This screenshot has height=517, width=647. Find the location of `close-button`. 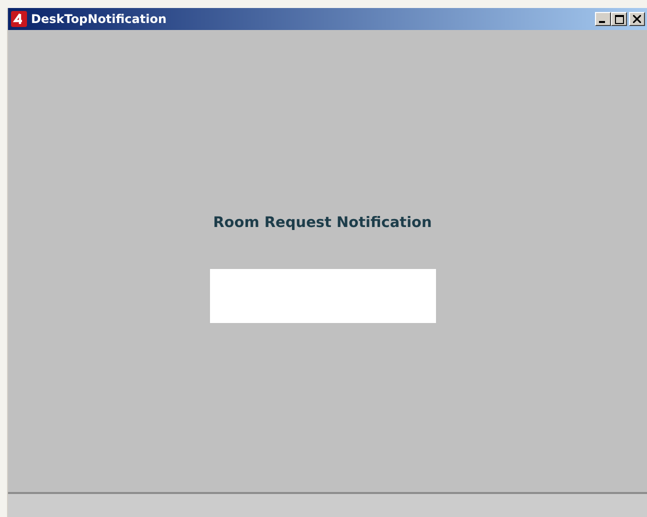

close-button is located at coordinates (637, 19).